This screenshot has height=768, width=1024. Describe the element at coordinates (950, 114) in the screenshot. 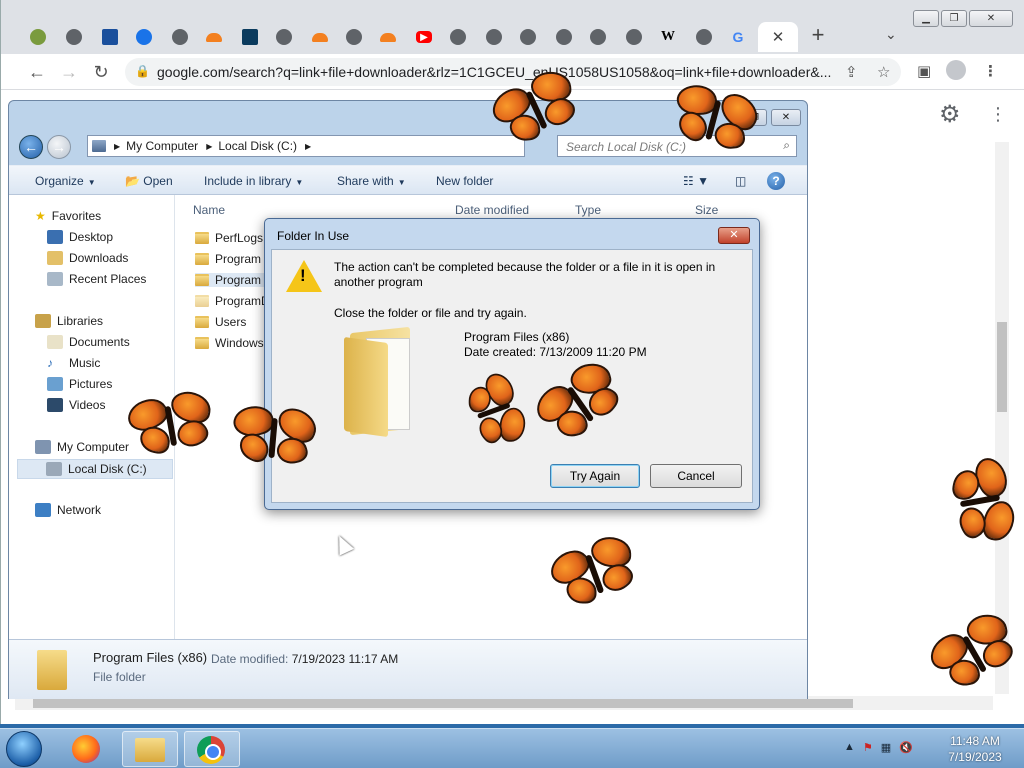

I see `gear-icon: ⚙` at that location.